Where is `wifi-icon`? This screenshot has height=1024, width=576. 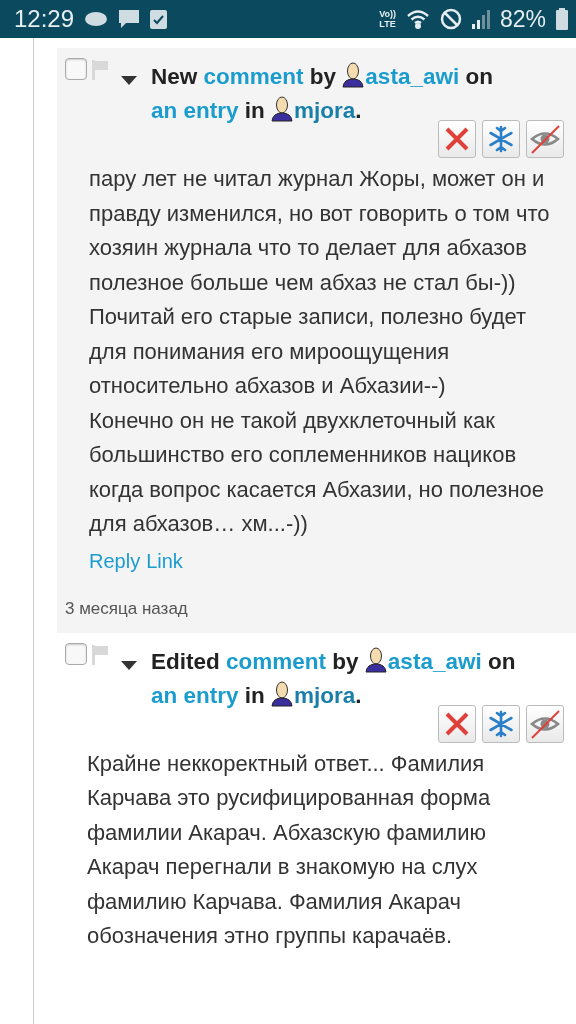 wifi-icon is located at coordinates (417, 19).